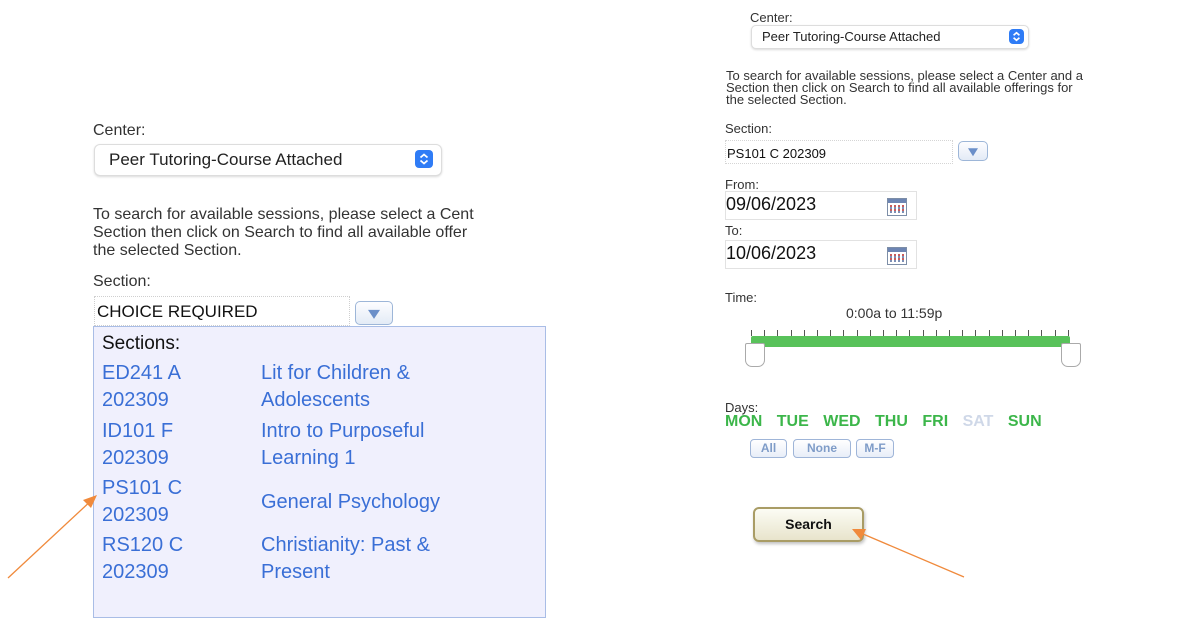  I want to click on annotation-arrow-right, so click(908, 553).